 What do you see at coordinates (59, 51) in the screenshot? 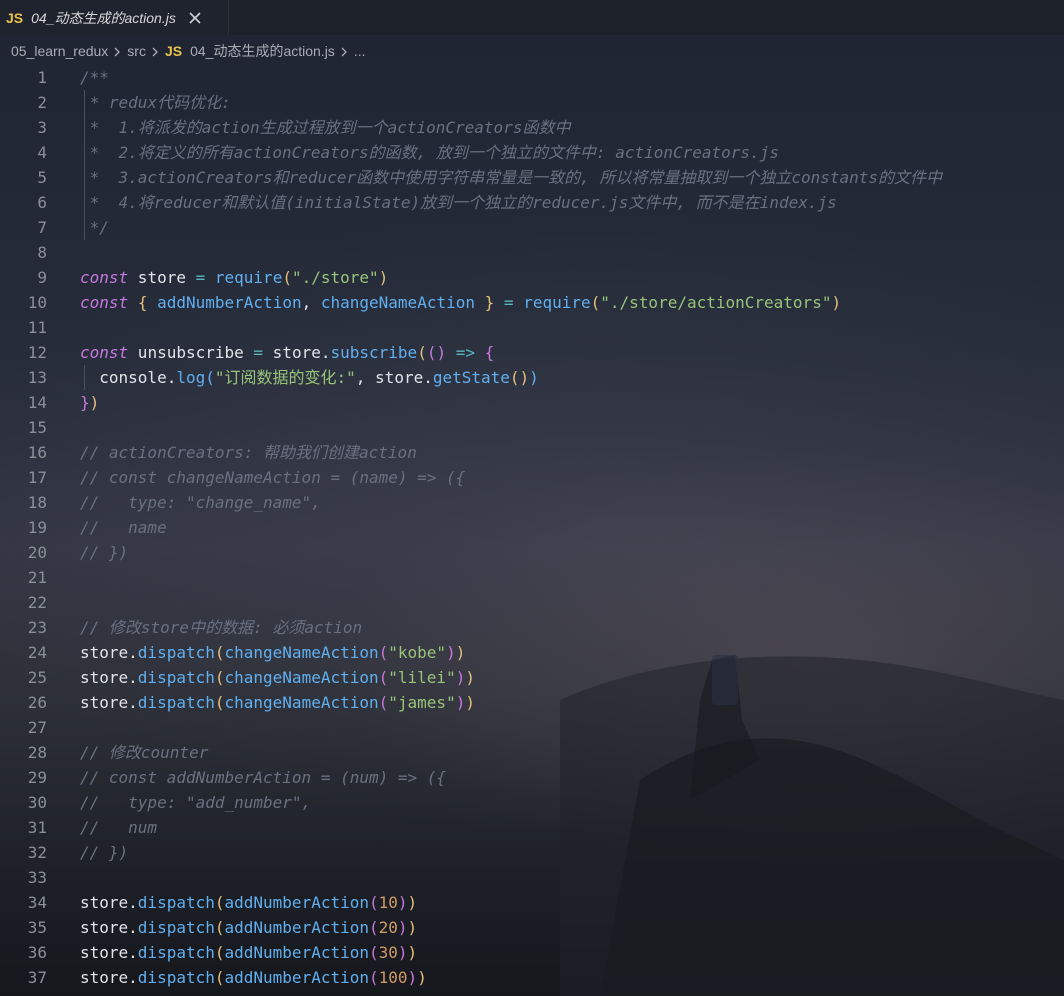
I see `breadcrumb-item-folder: 05_learn_redux` at bounding box center [59, 51].